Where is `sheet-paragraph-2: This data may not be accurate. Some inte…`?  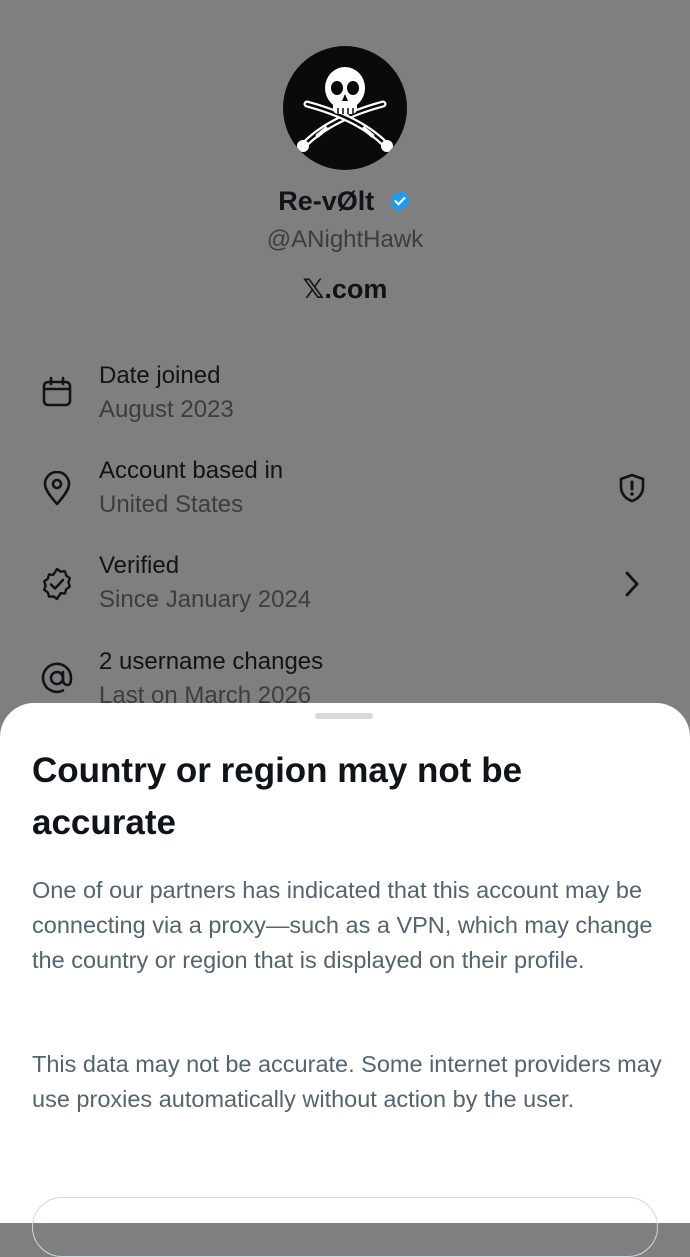 sheet-paragraph-2: This data may not be accurate. Some inte… is located at coordinates (347, 1081).